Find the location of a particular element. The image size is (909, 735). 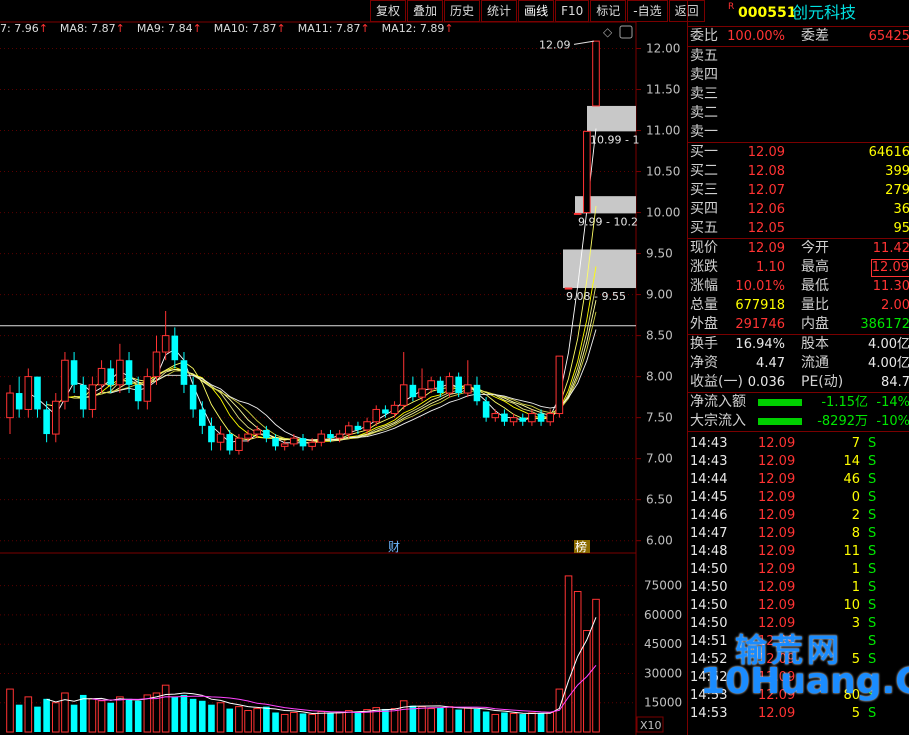

quote-label: 涨跌 is located at coordinates (704, 267).